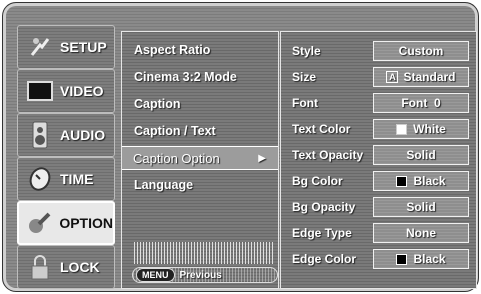 This screenshot has height=294, width=481. What do you see at coordinates (304, 77) in the screenshot?
I see `setting-label: Size` at bounding box center [304, 77].